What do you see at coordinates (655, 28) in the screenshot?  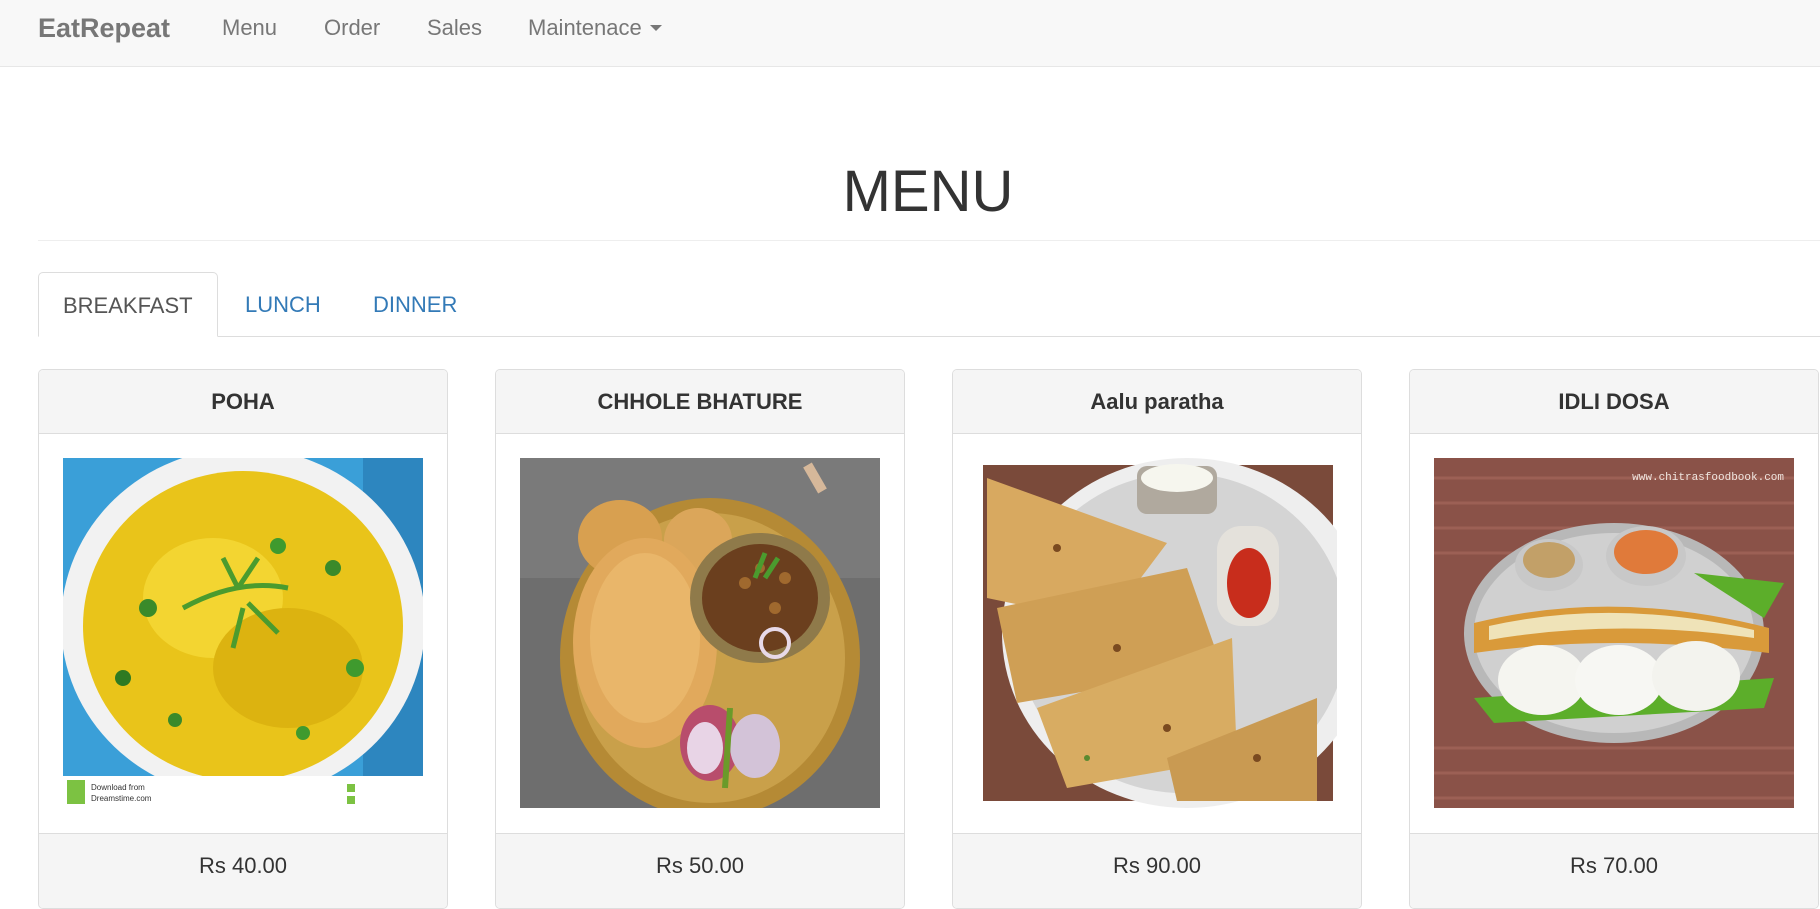 I see `caret-down-icon` at bounding box center [655, 28].